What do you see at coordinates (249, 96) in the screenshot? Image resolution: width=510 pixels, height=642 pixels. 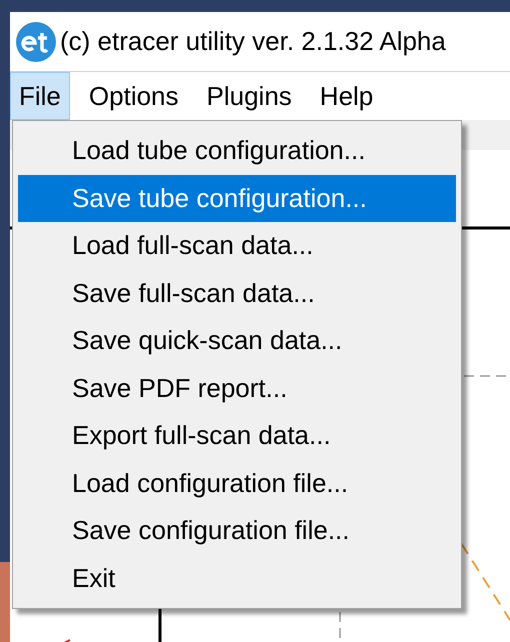 I see `menu-item: Plugins` at bounding box center [249, 96].